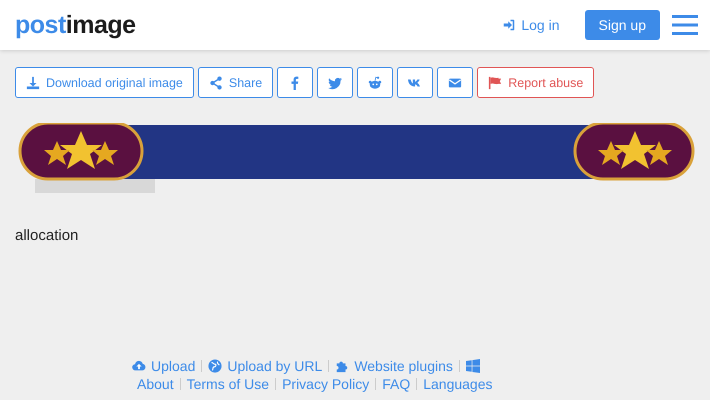 This screenshot has height=400, width=710. What do you see at coordinates (265, 366) in the screenshot?
I see `url-link: Upload by URL` at bounding box center [265, 366].